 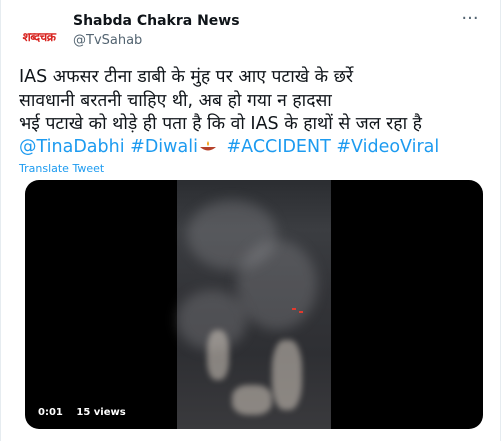 I want to click on mention-link: @TinaDabhi, so click(x=72, y=147).